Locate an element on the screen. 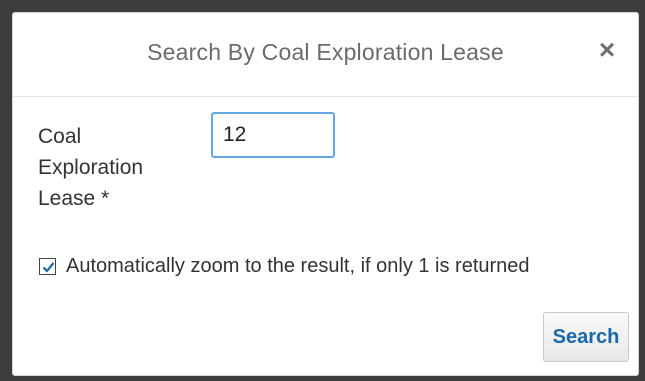 The image size is (645, 381). dialog-title: Search By Coal Exploration Lease is located at coordinates (325, 52).